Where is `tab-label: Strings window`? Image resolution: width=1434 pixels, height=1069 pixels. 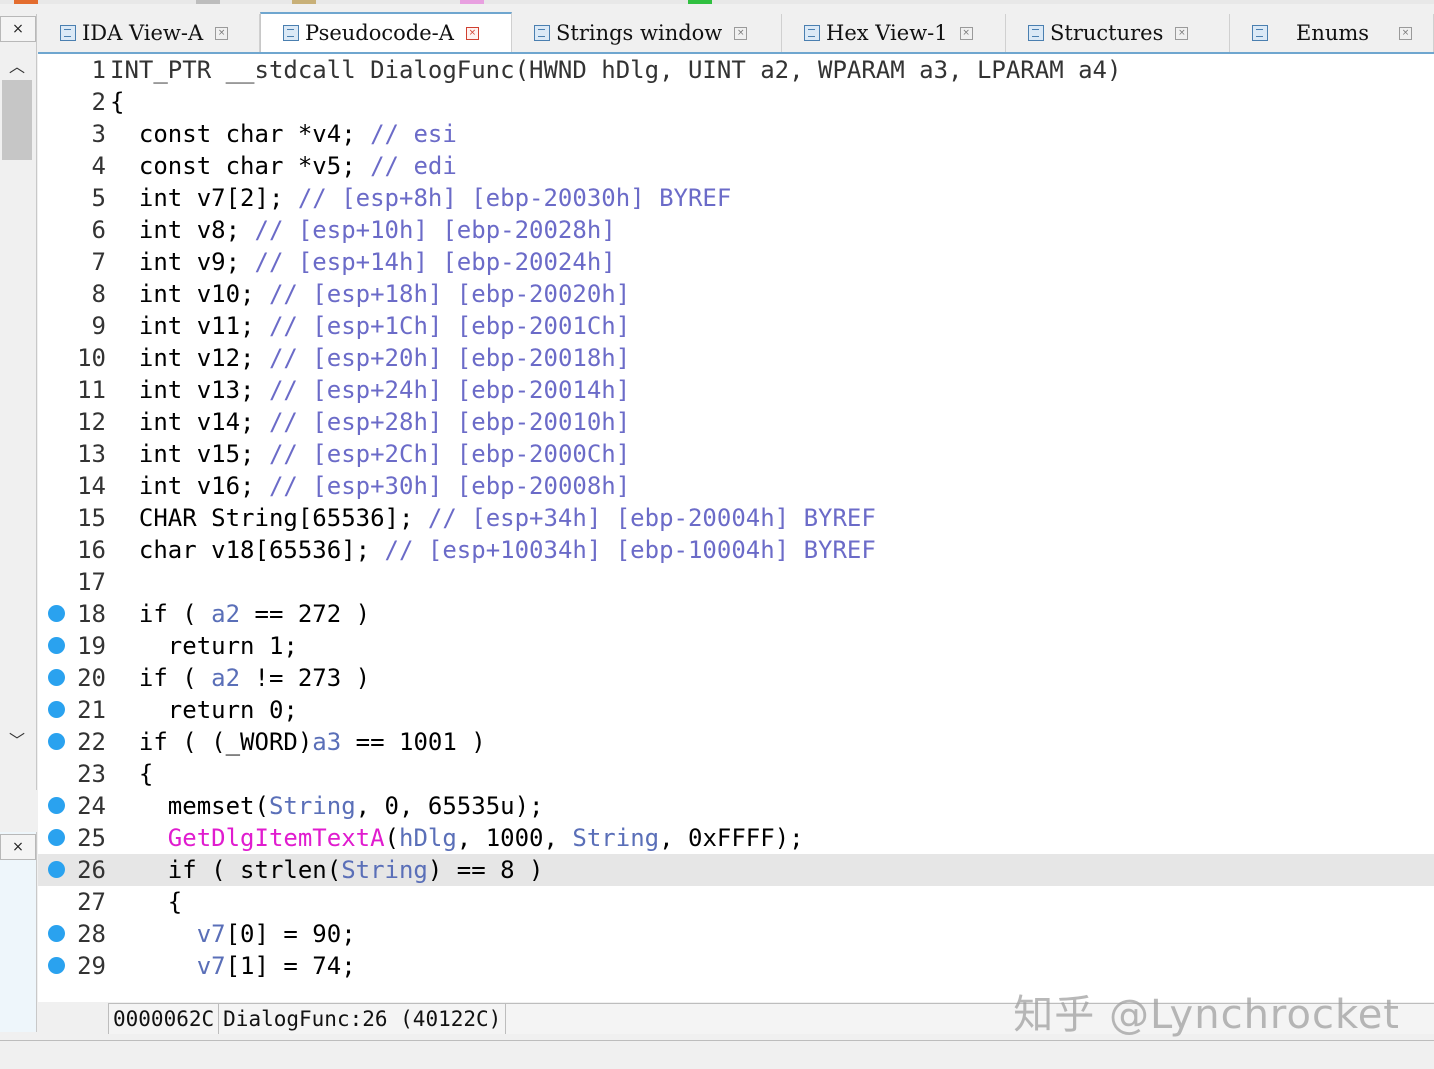
tab-label: Strings window is located at coordinates (639, 33).